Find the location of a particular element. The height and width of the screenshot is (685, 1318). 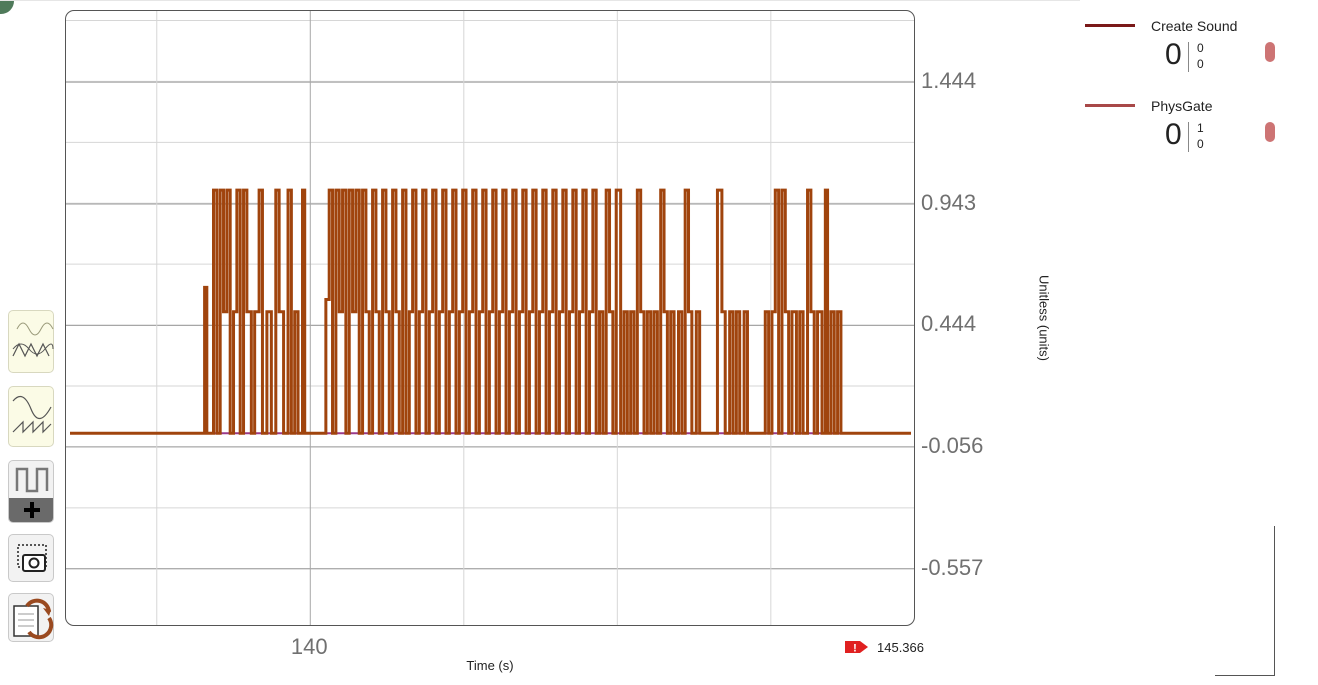

screenshot-camera-icon is located at coordinates (32, 558).